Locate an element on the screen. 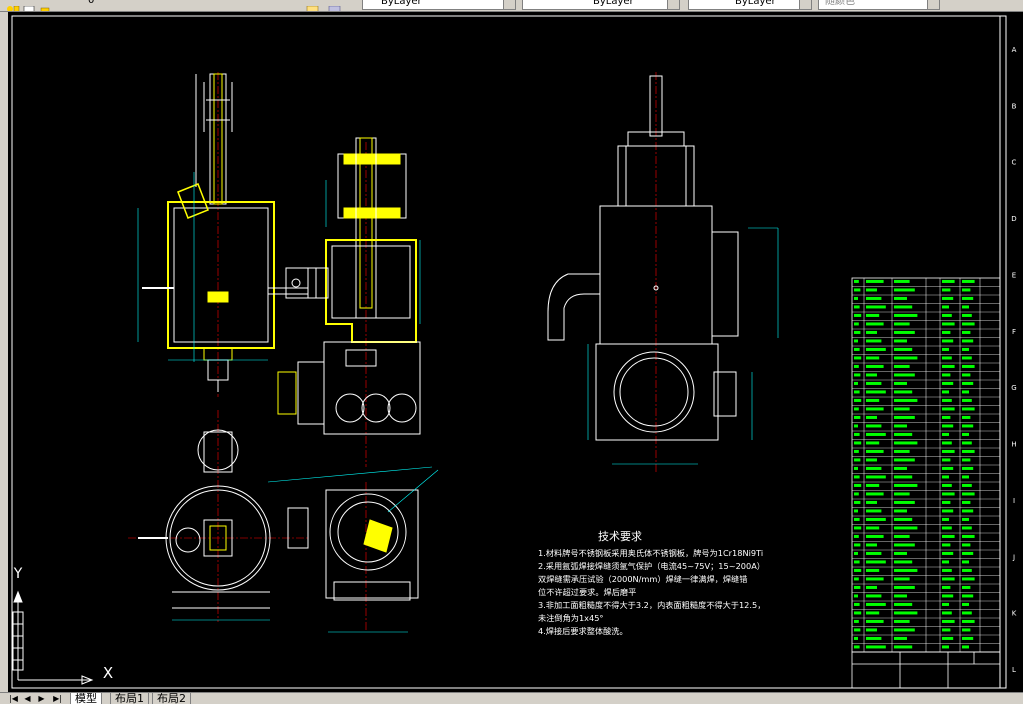 The image size is (1023, 704). left-plan-view is located at coordinates (280, 516).